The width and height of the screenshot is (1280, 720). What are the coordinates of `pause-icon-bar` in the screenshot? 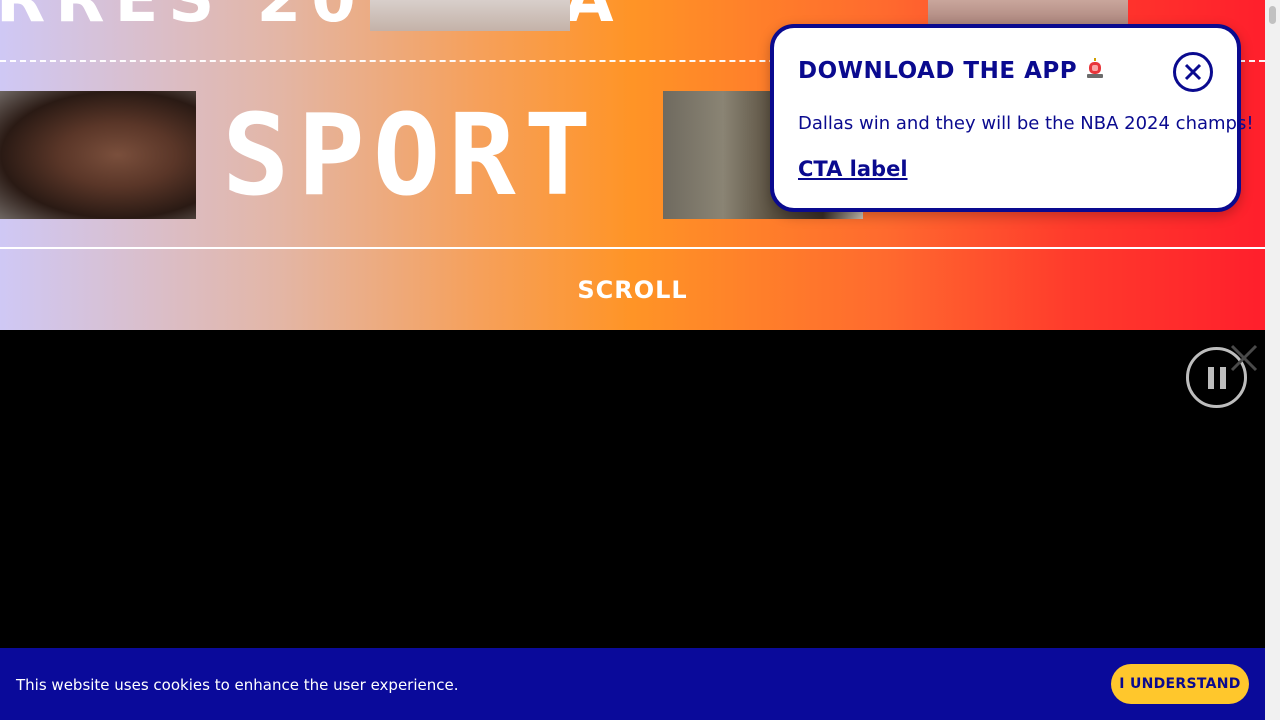 It's located at (1222, 377).